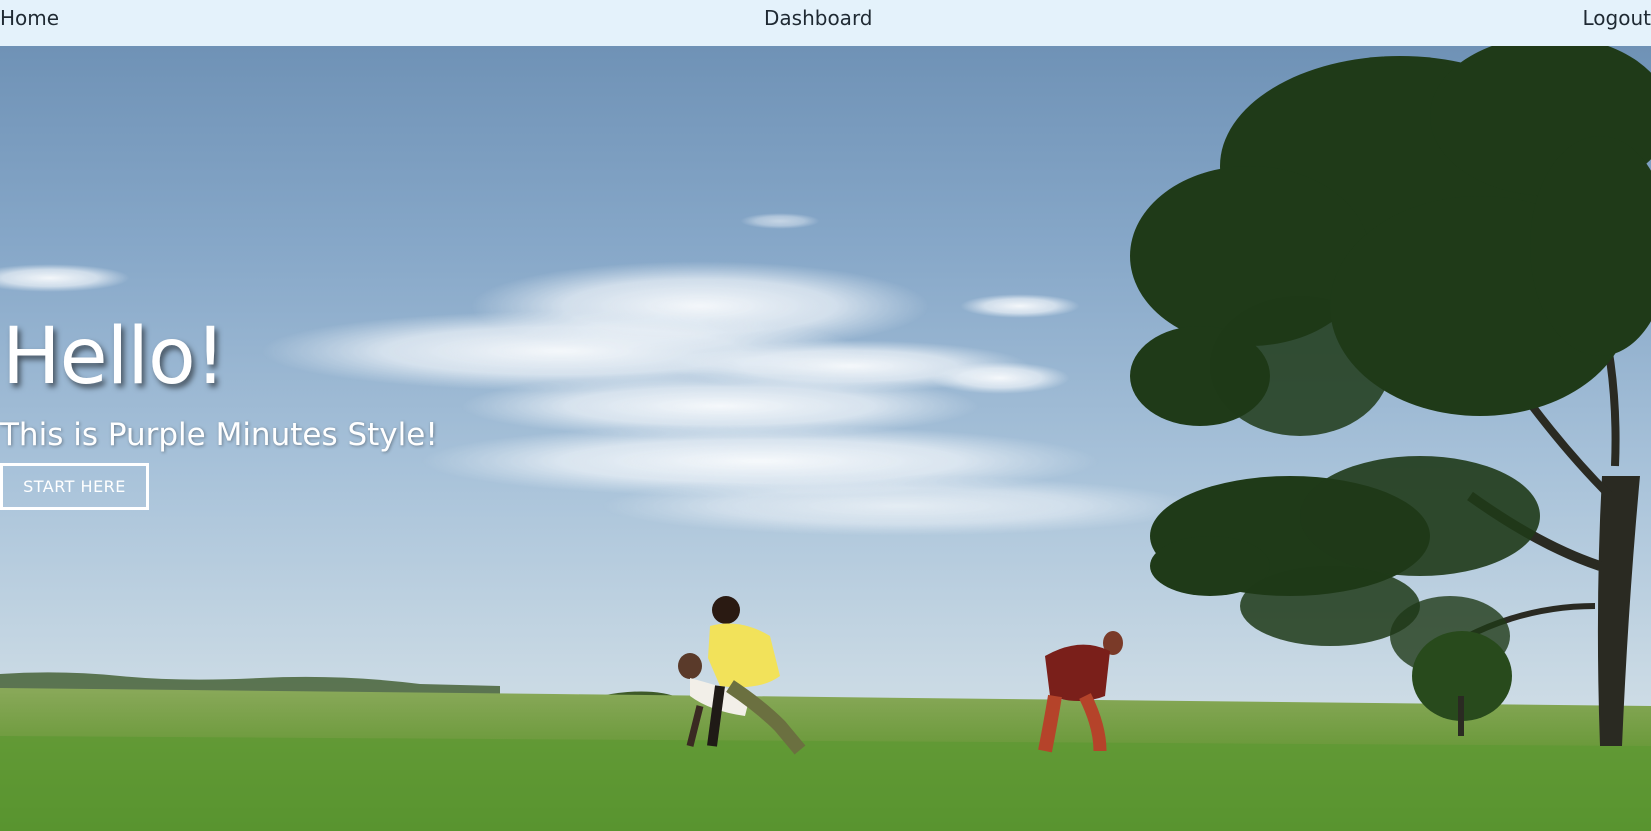 The image size is (1651, 831). I want to click on nav-home-link: Home, so click(29, 18).